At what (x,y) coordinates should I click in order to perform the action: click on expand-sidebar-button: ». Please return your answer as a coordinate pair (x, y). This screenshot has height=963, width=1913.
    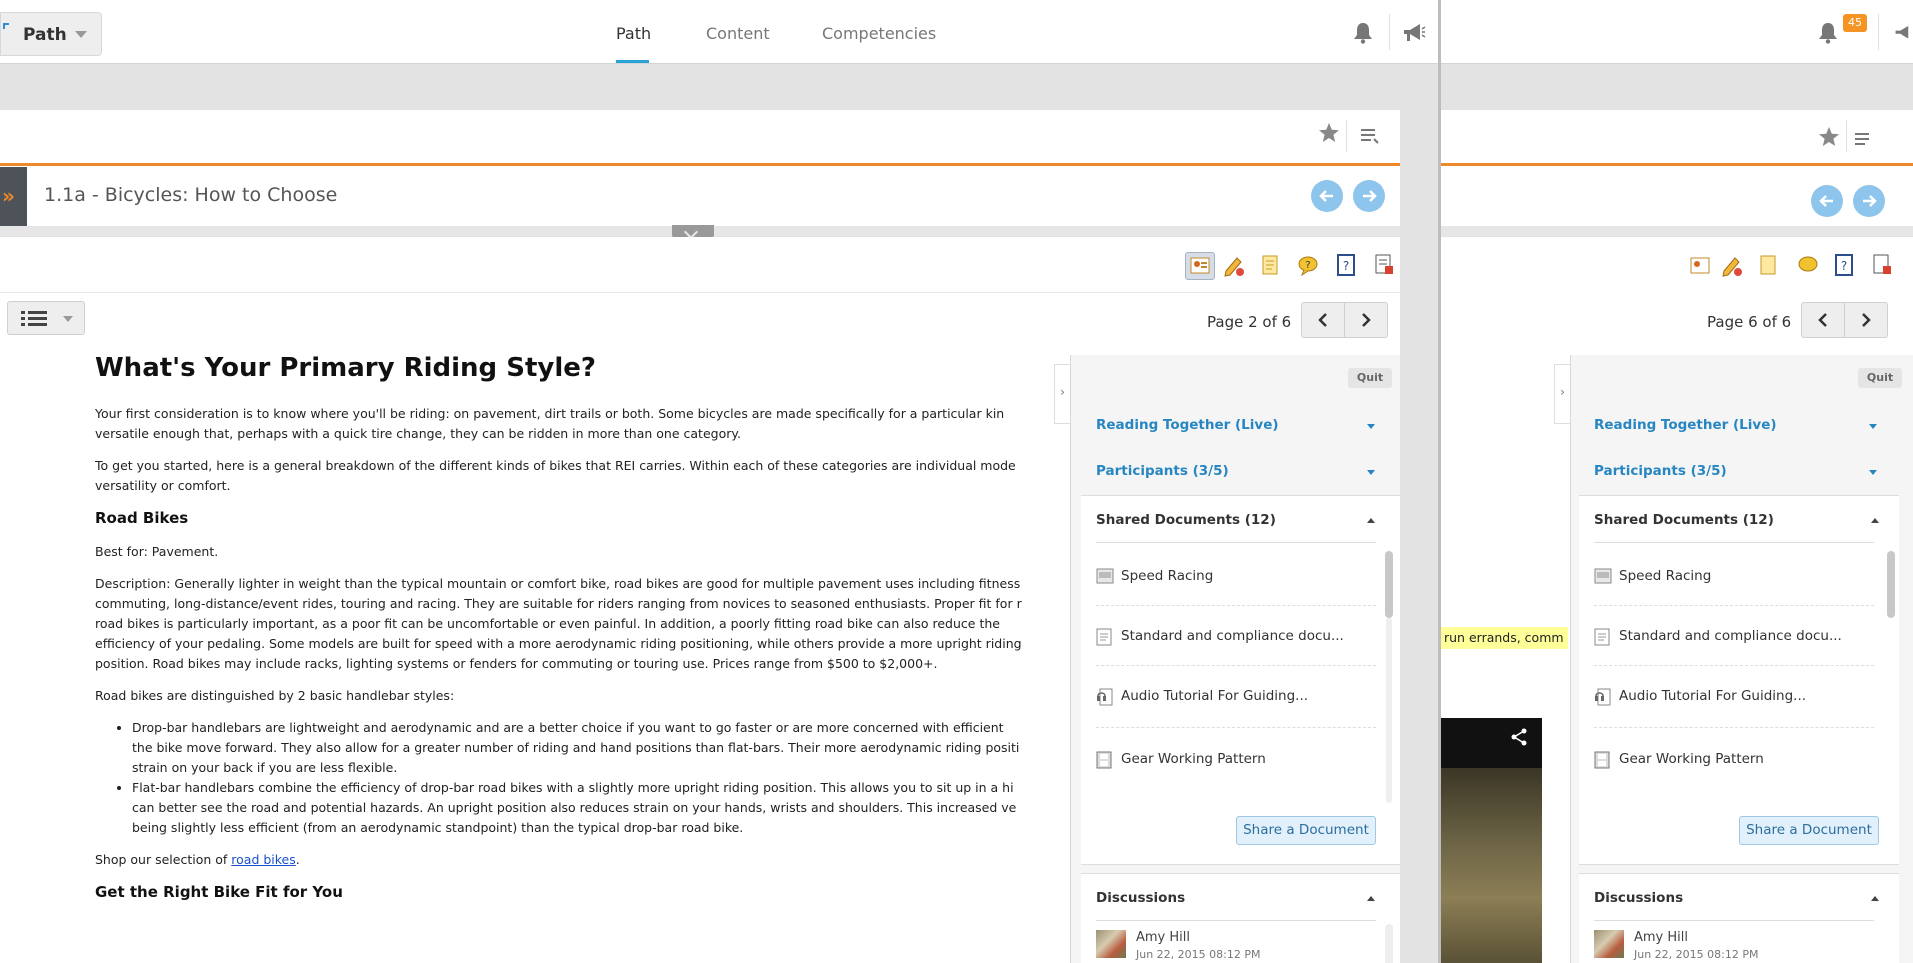
    Looking at the image, I should click on (13, 196).